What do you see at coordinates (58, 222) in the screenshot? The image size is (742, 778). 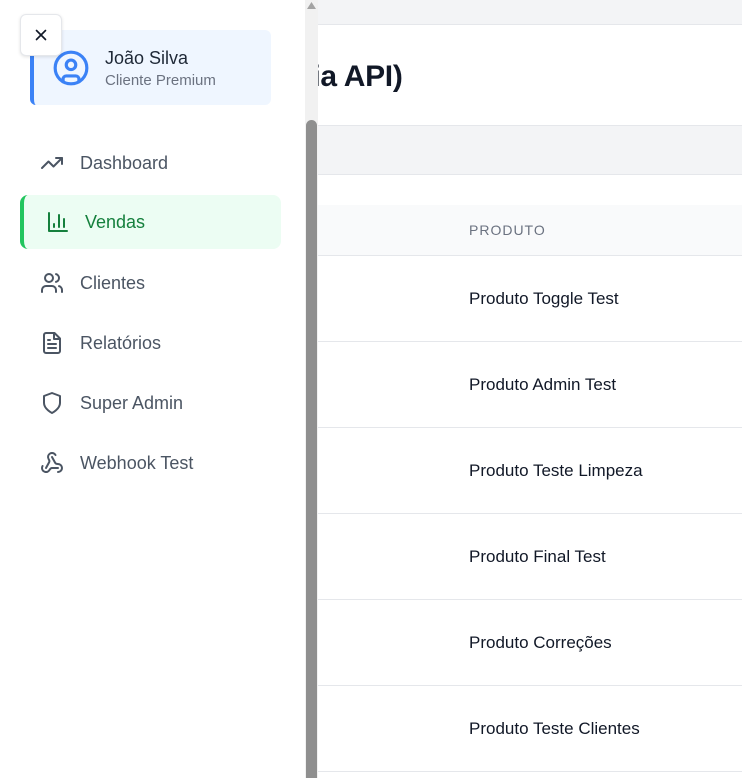 I see `bar-chart-icon` at bounding box center [58, 222].